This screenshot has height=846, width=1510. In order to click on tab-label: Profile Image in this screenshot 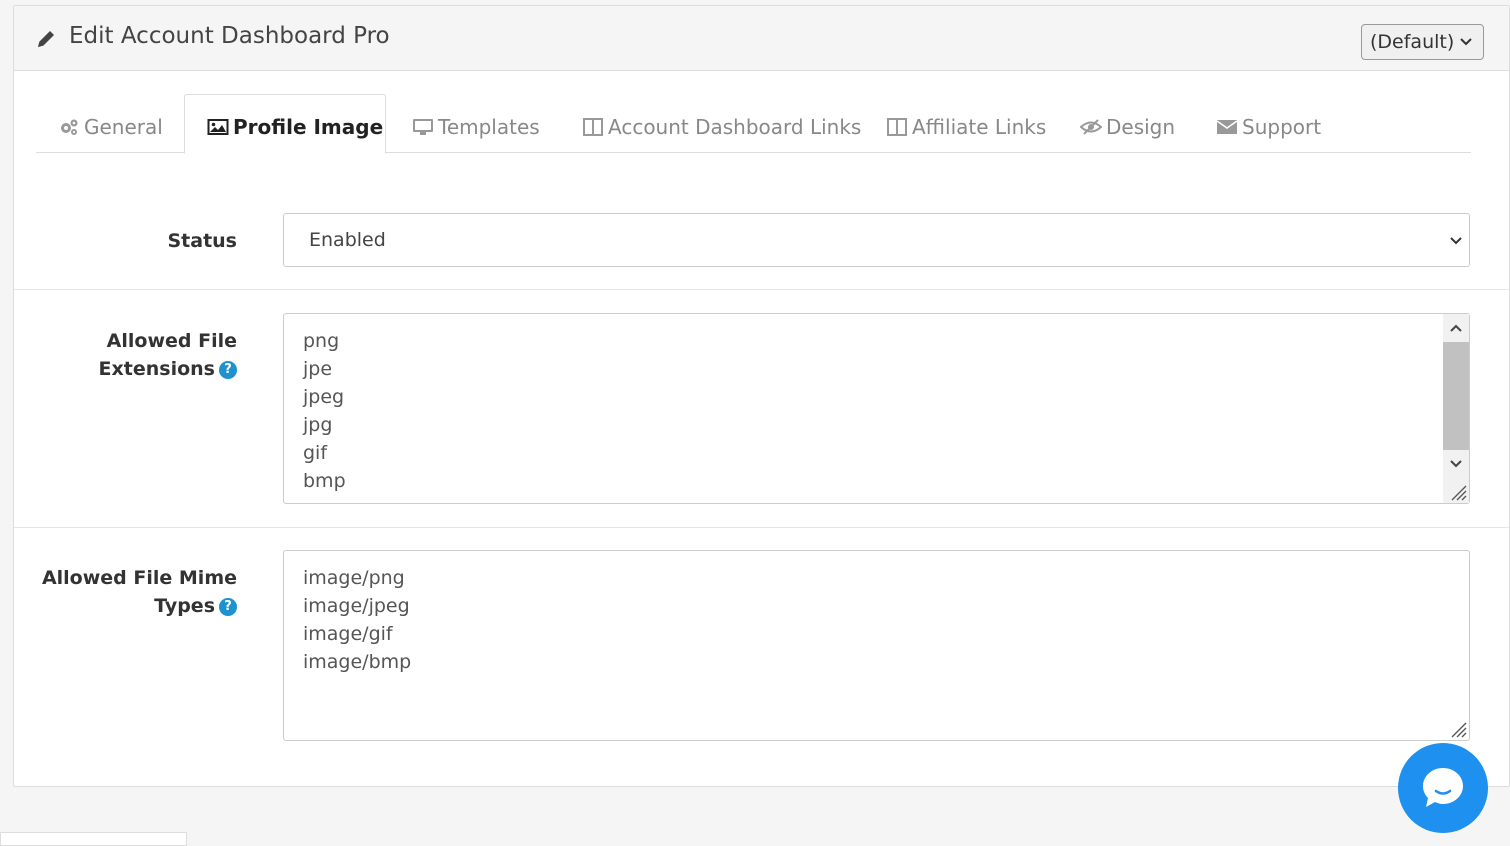, I will do `click(308, 127)`.